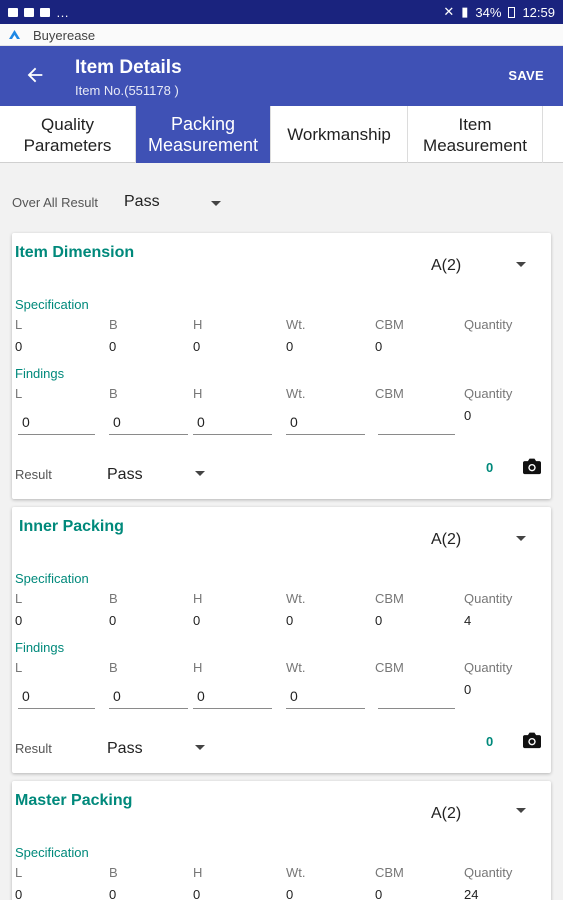  I want to click on tab-label: Packing Measurement, so click(203, 134).